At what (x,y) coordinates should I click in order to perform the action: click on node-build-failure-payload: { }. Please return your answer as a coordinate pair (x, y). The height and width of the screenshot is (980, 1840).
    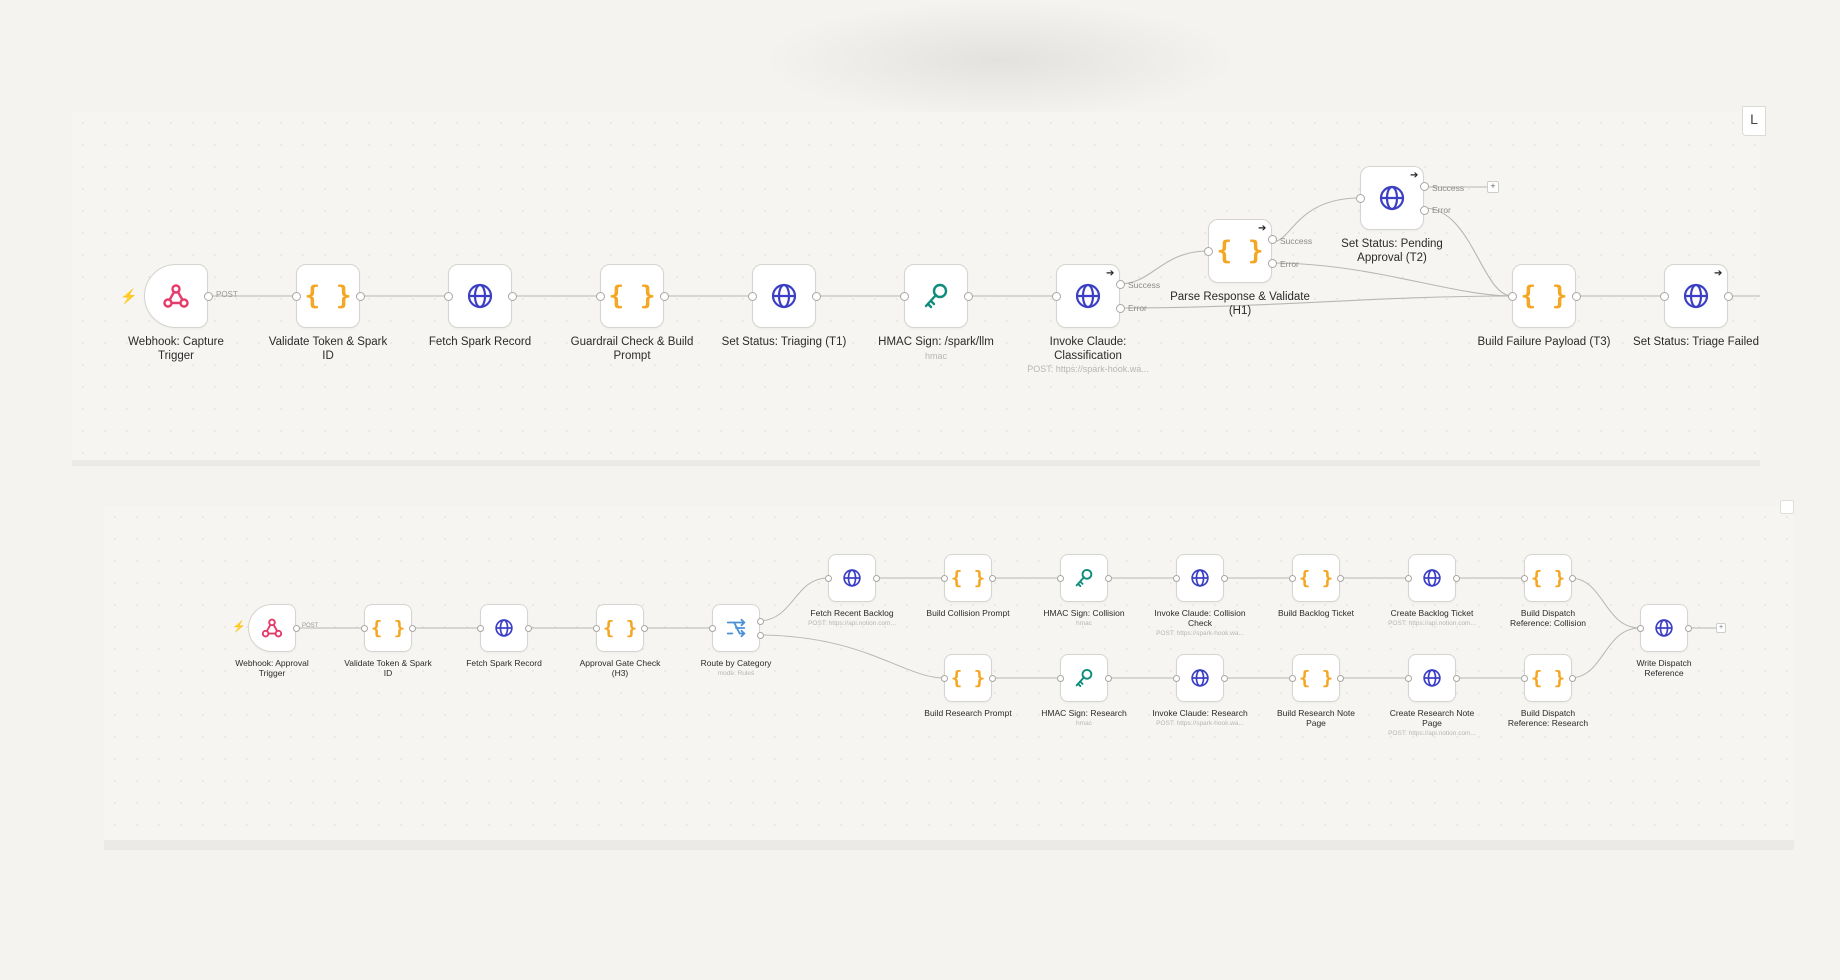
    Looking at the image, I should click on (1544, 296).